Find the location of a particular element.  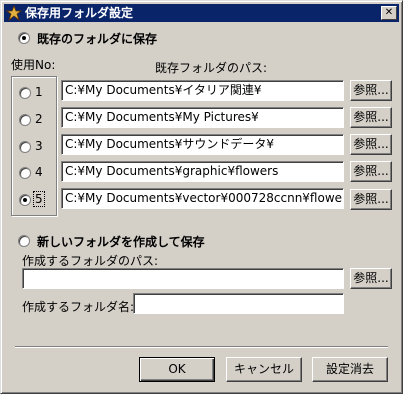

new-folder-label: 新しいフォルダを作成して保存 is located at coordinates (121, 241).